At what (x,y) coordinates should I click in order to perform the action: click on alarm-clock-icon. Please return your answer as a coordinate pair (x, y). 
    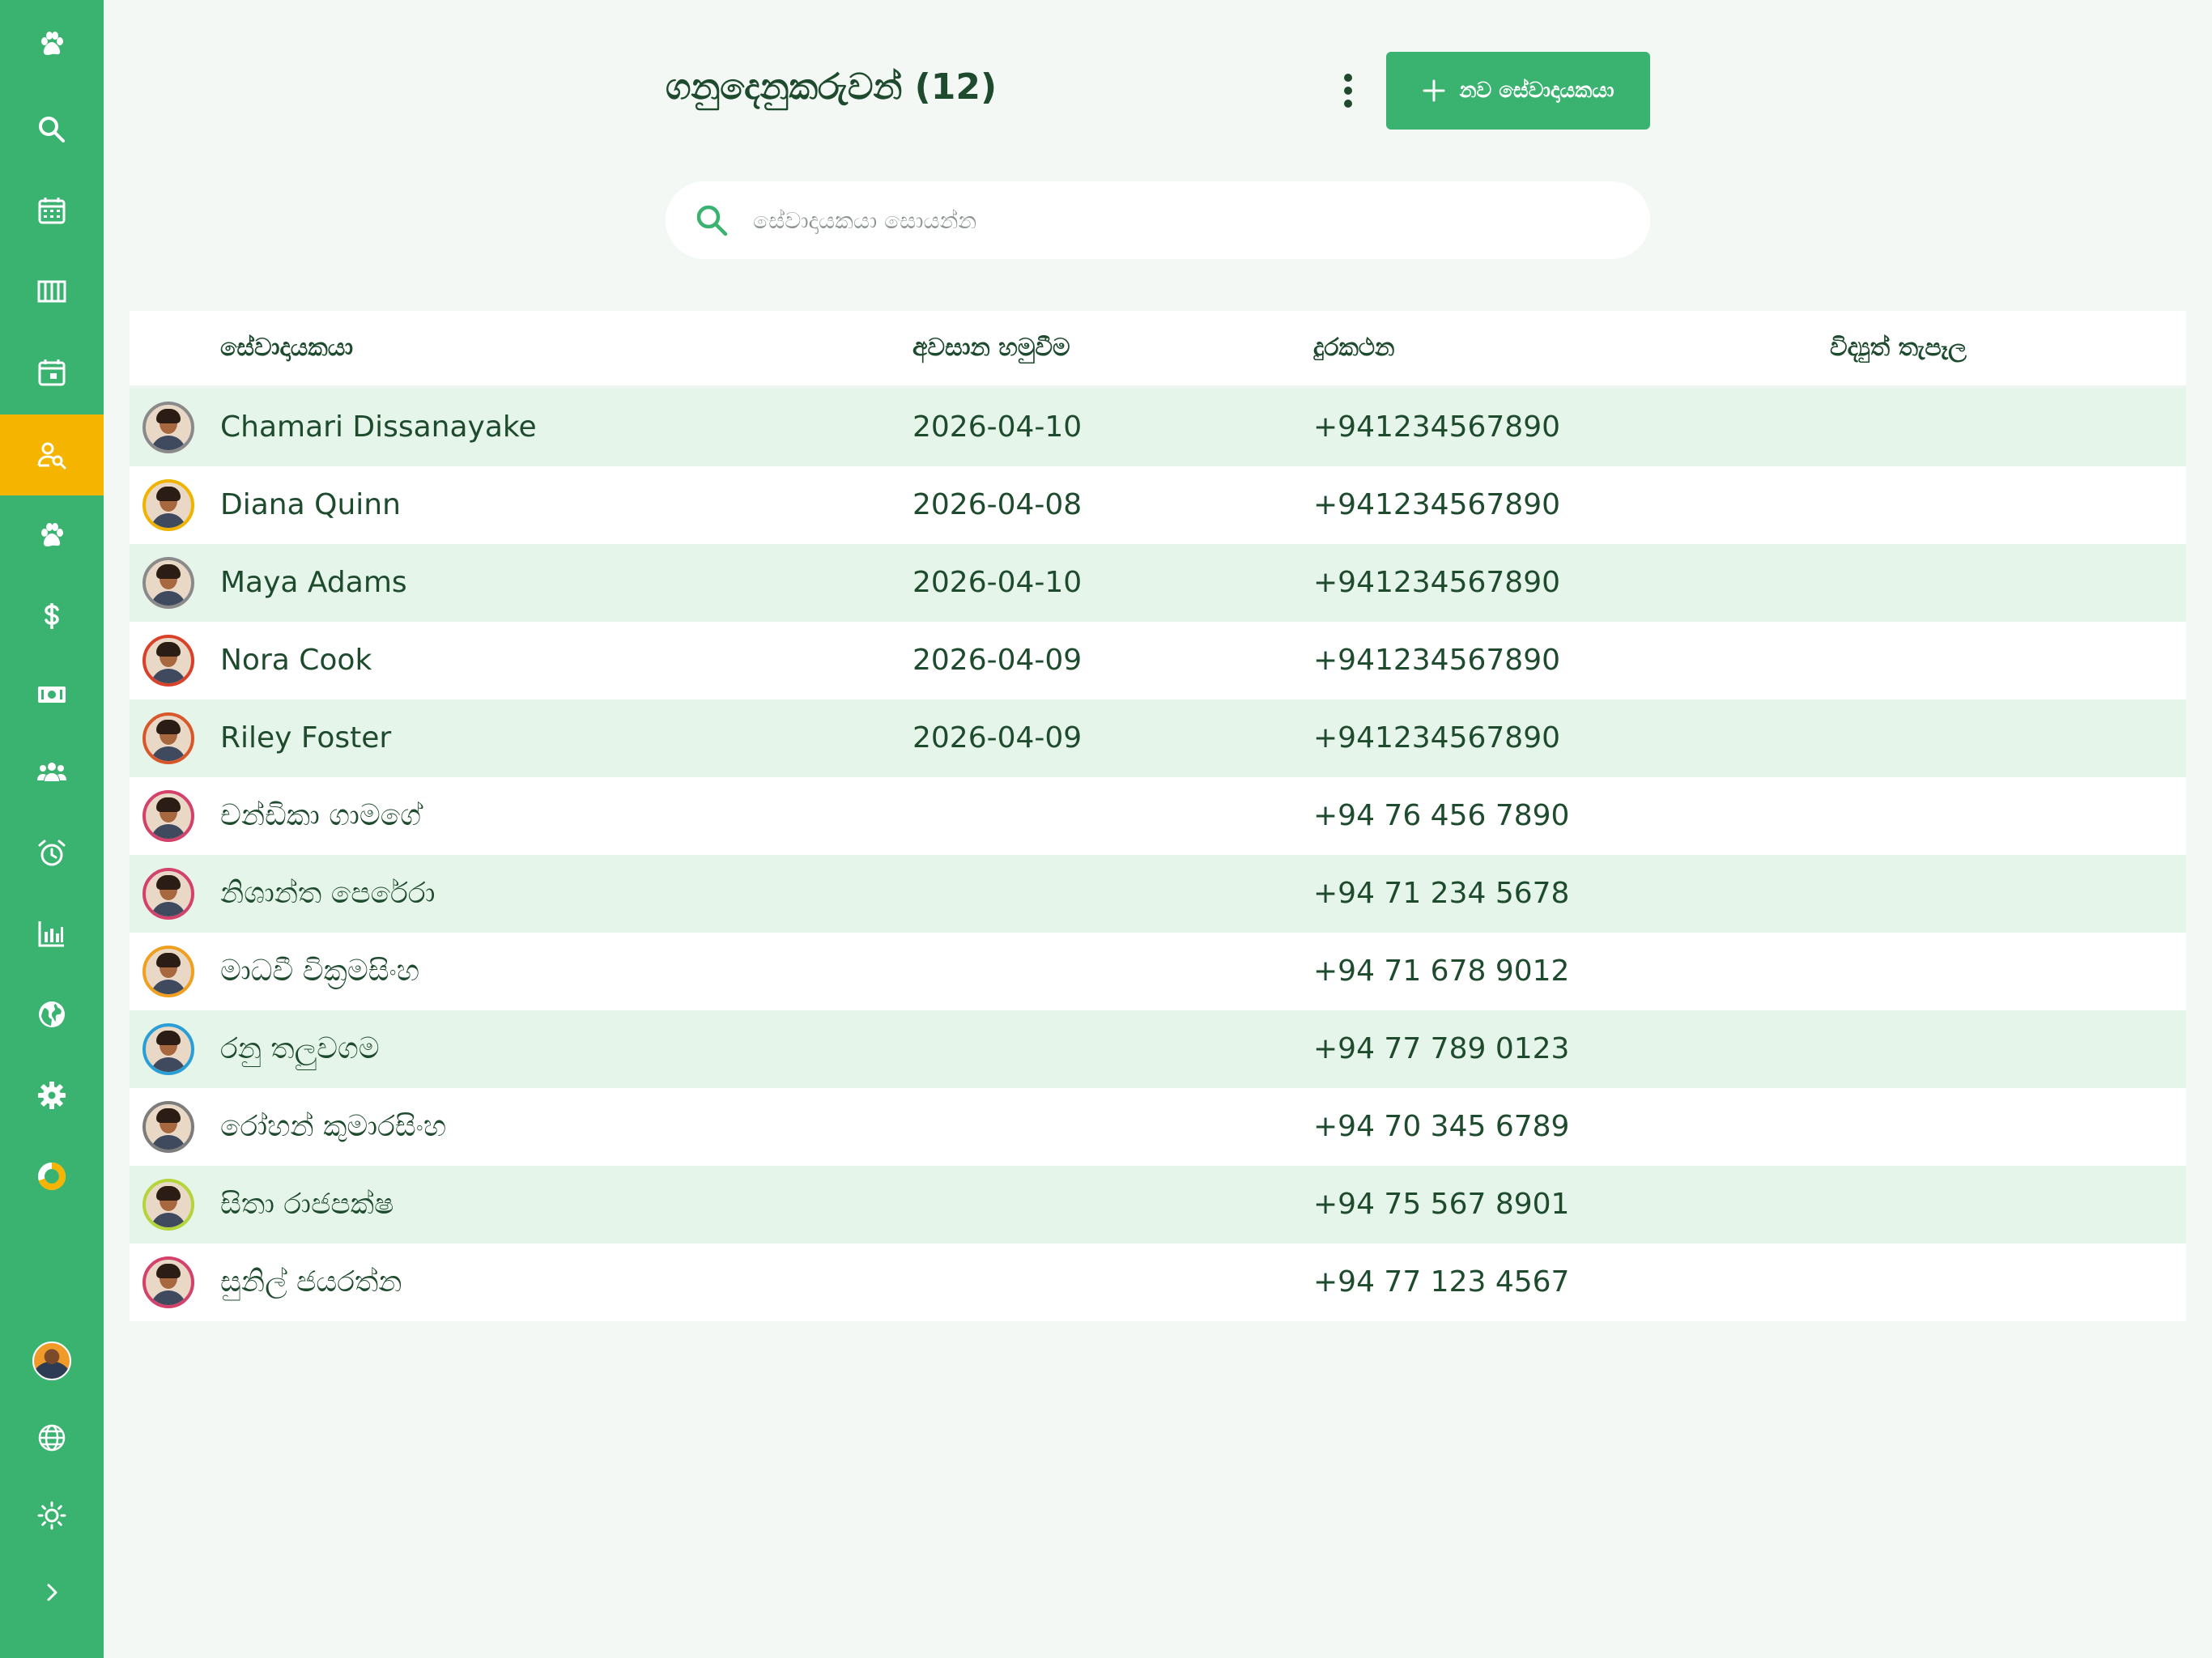
    Looking at the image, I should click on (52, 853).